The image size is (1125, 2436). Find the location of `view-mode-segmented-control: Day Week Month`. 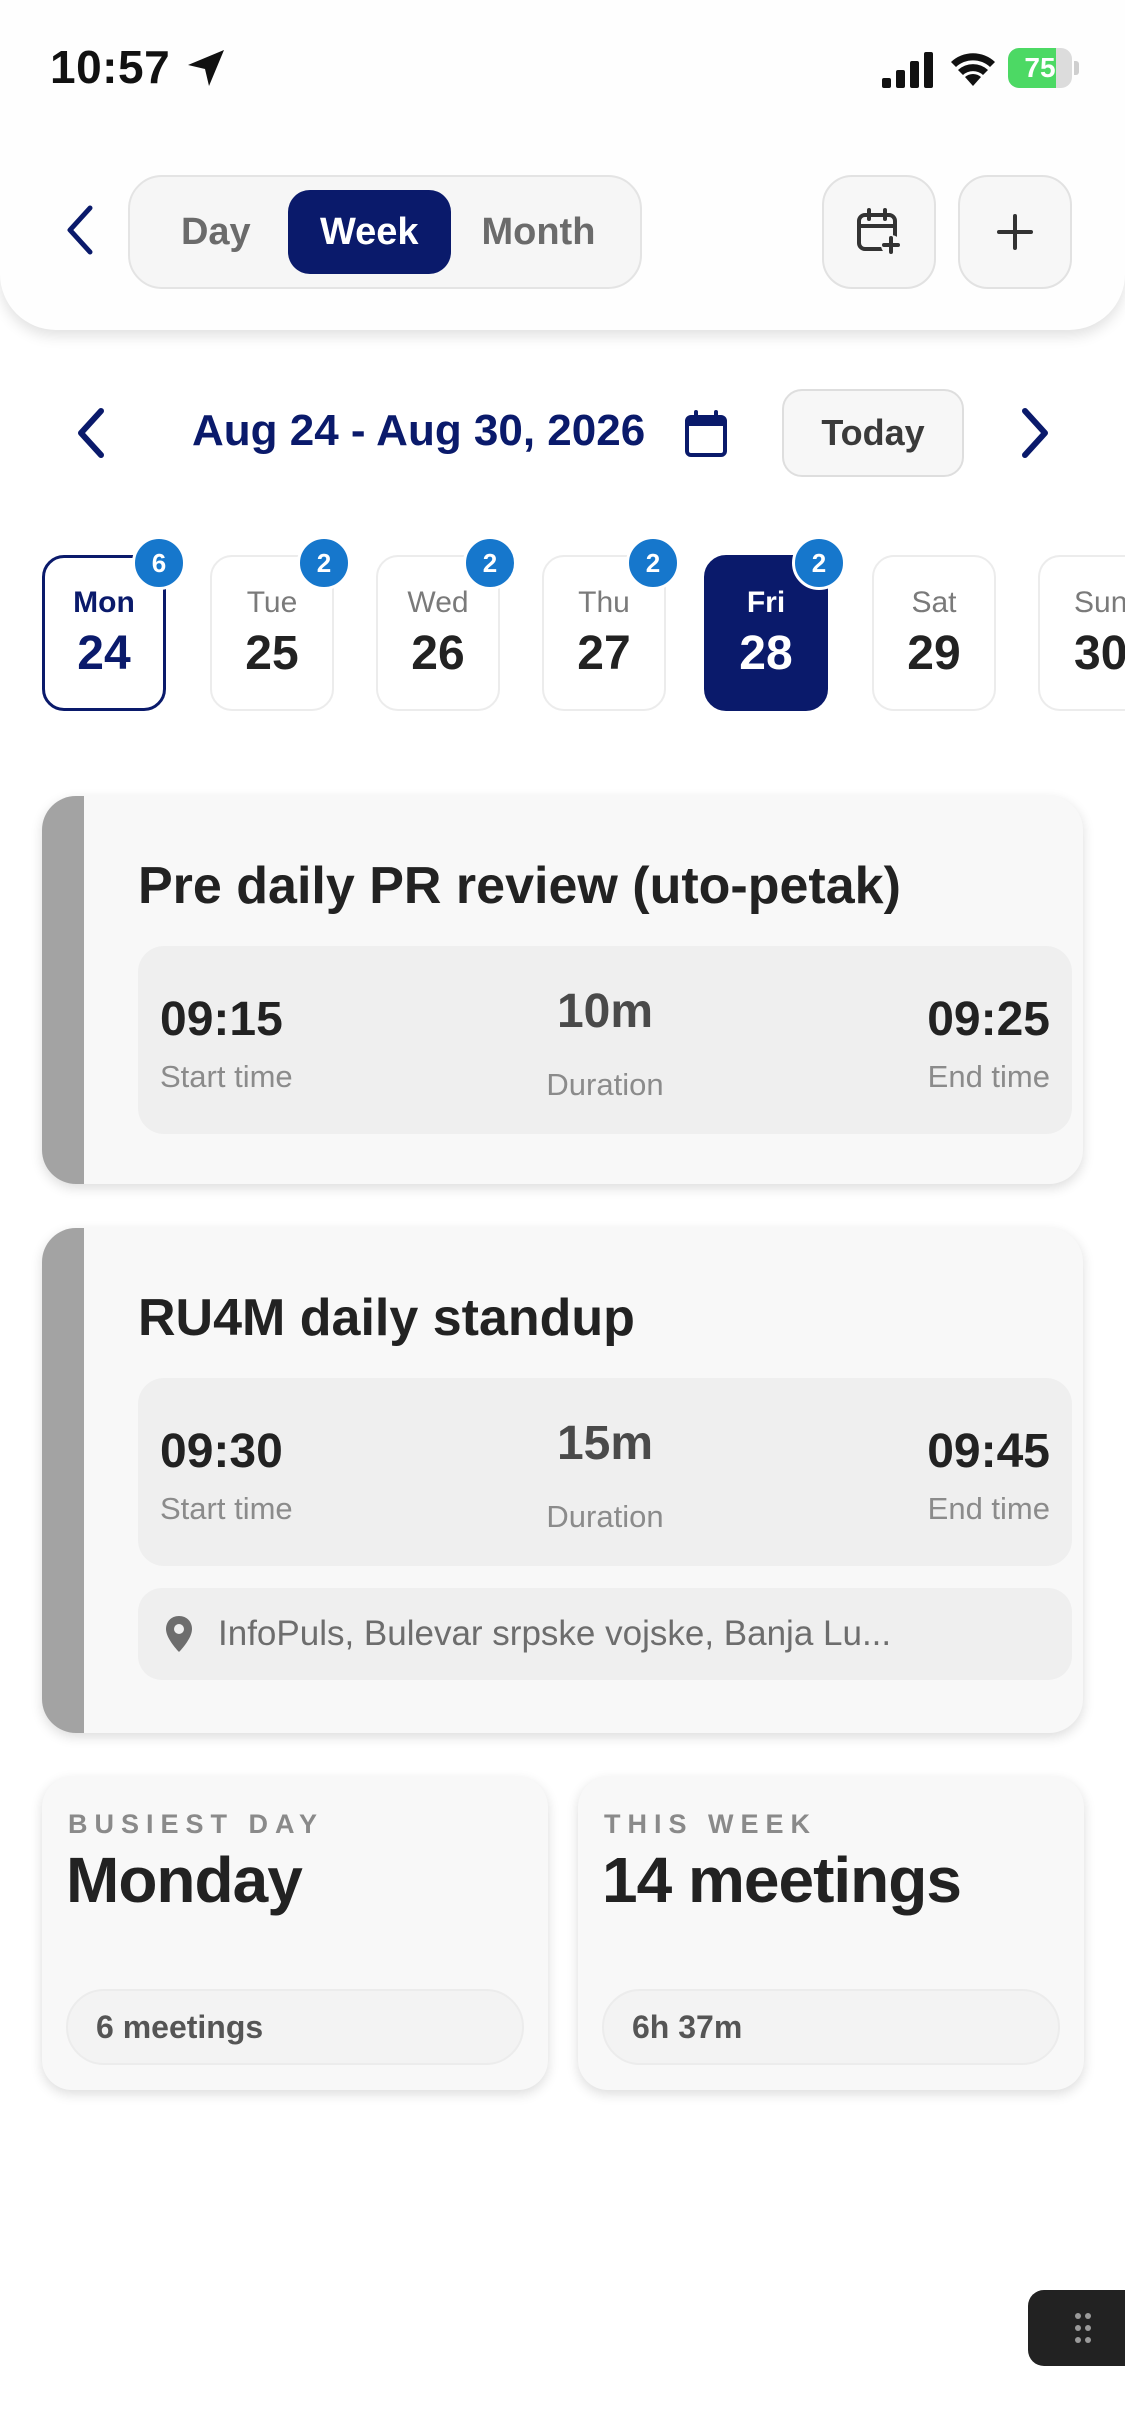

view-mode-segmented-control: Day Week Month is located at coordinates (385, 232).